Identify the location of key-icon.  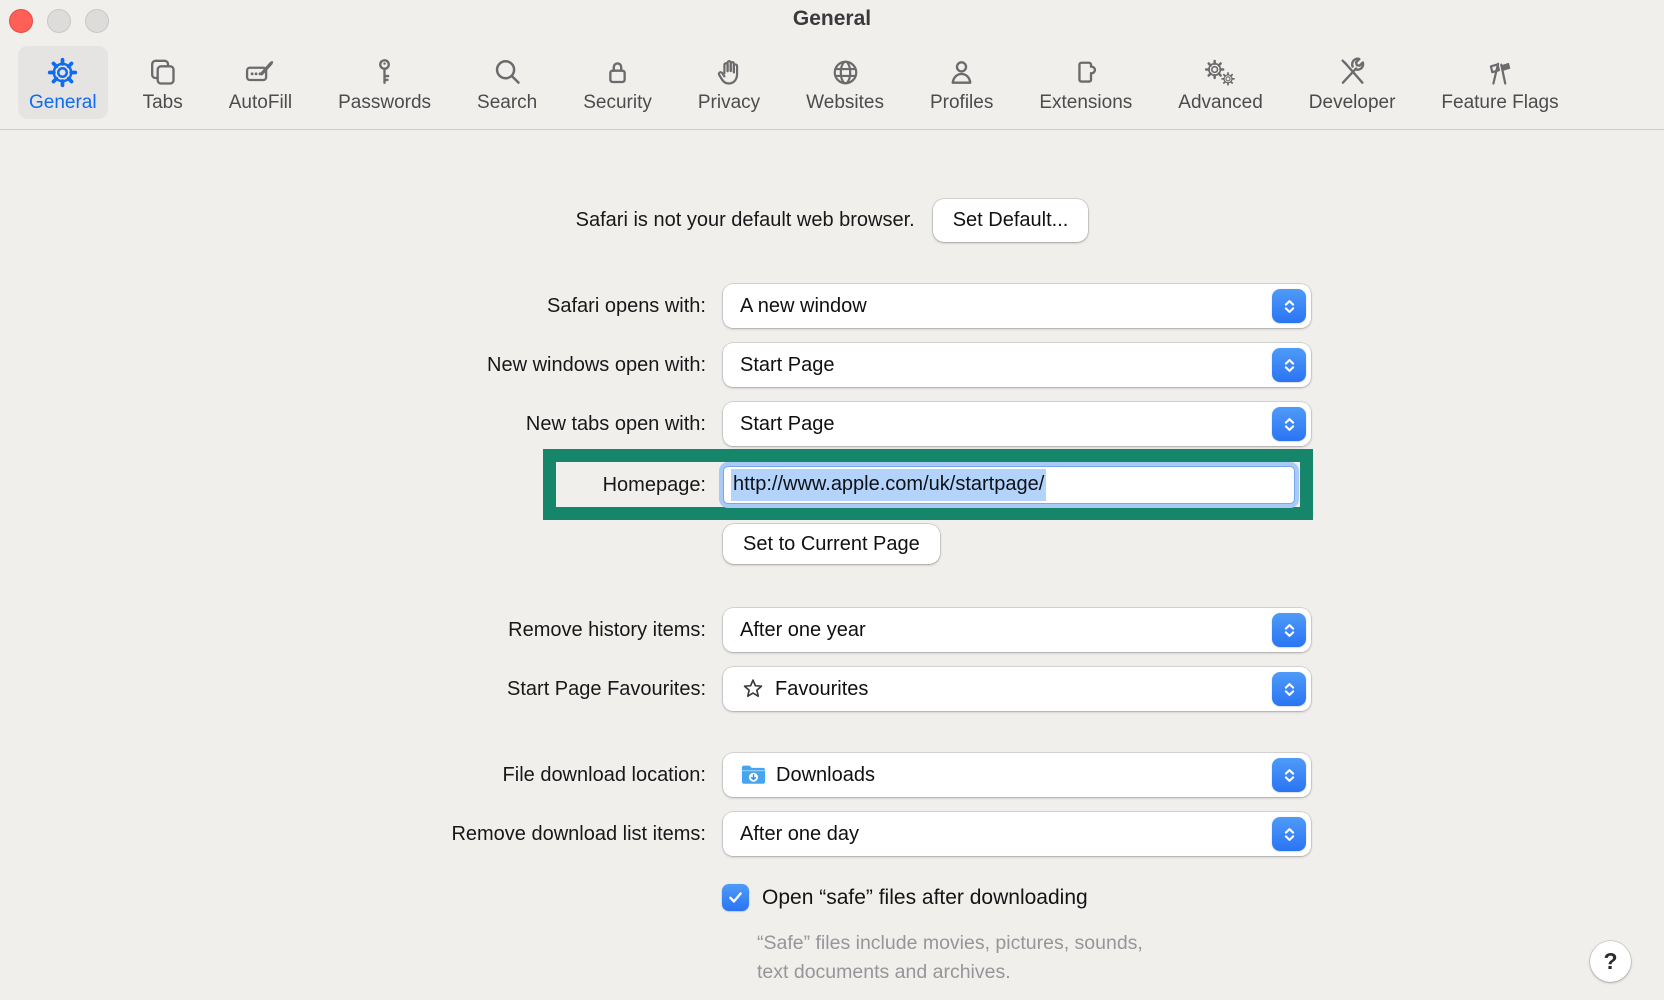
(384, 72).